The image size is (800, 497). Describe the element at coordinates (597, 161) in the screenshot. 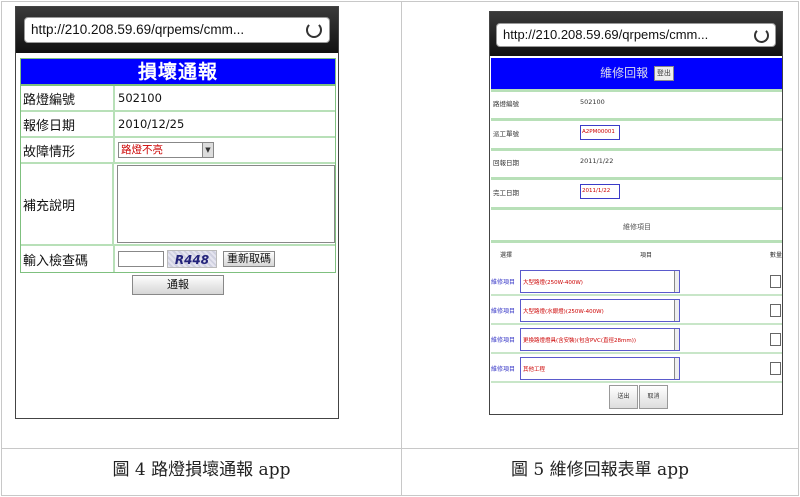

I see `report-date-value: 2011/1/22` at that location.